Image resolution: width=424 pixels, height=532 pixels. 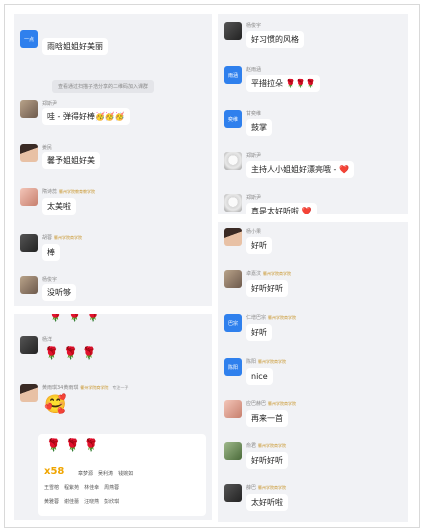 I want to click on message-bubble: 鼓掌, so click(x=259, y=127).